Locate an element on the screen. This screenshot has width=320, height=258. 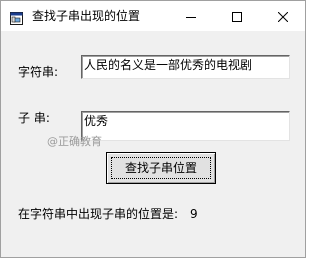
close-icon is located at coordinates (283, 16).